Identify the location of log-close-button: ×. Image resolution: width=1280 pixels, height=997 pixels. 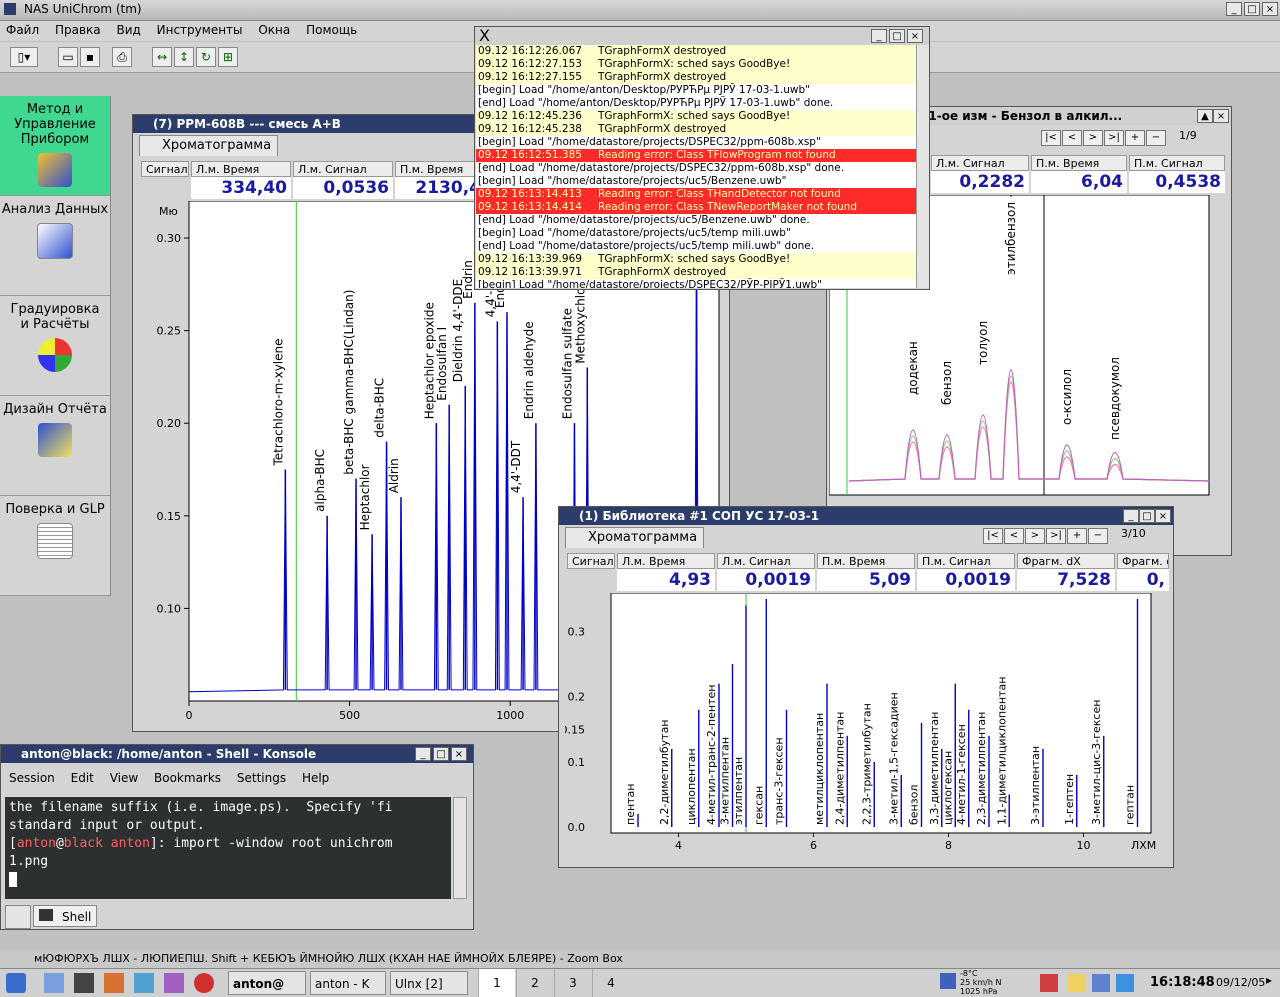
(915, 36).